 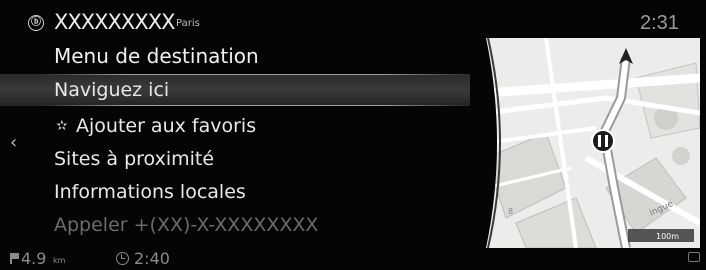 What do you see at coordinates (353, 21) in the screenshot?
I see `destination-header: ⓑ XXXXXXXXX Paris 2:31` at bounding box center [353, 21].